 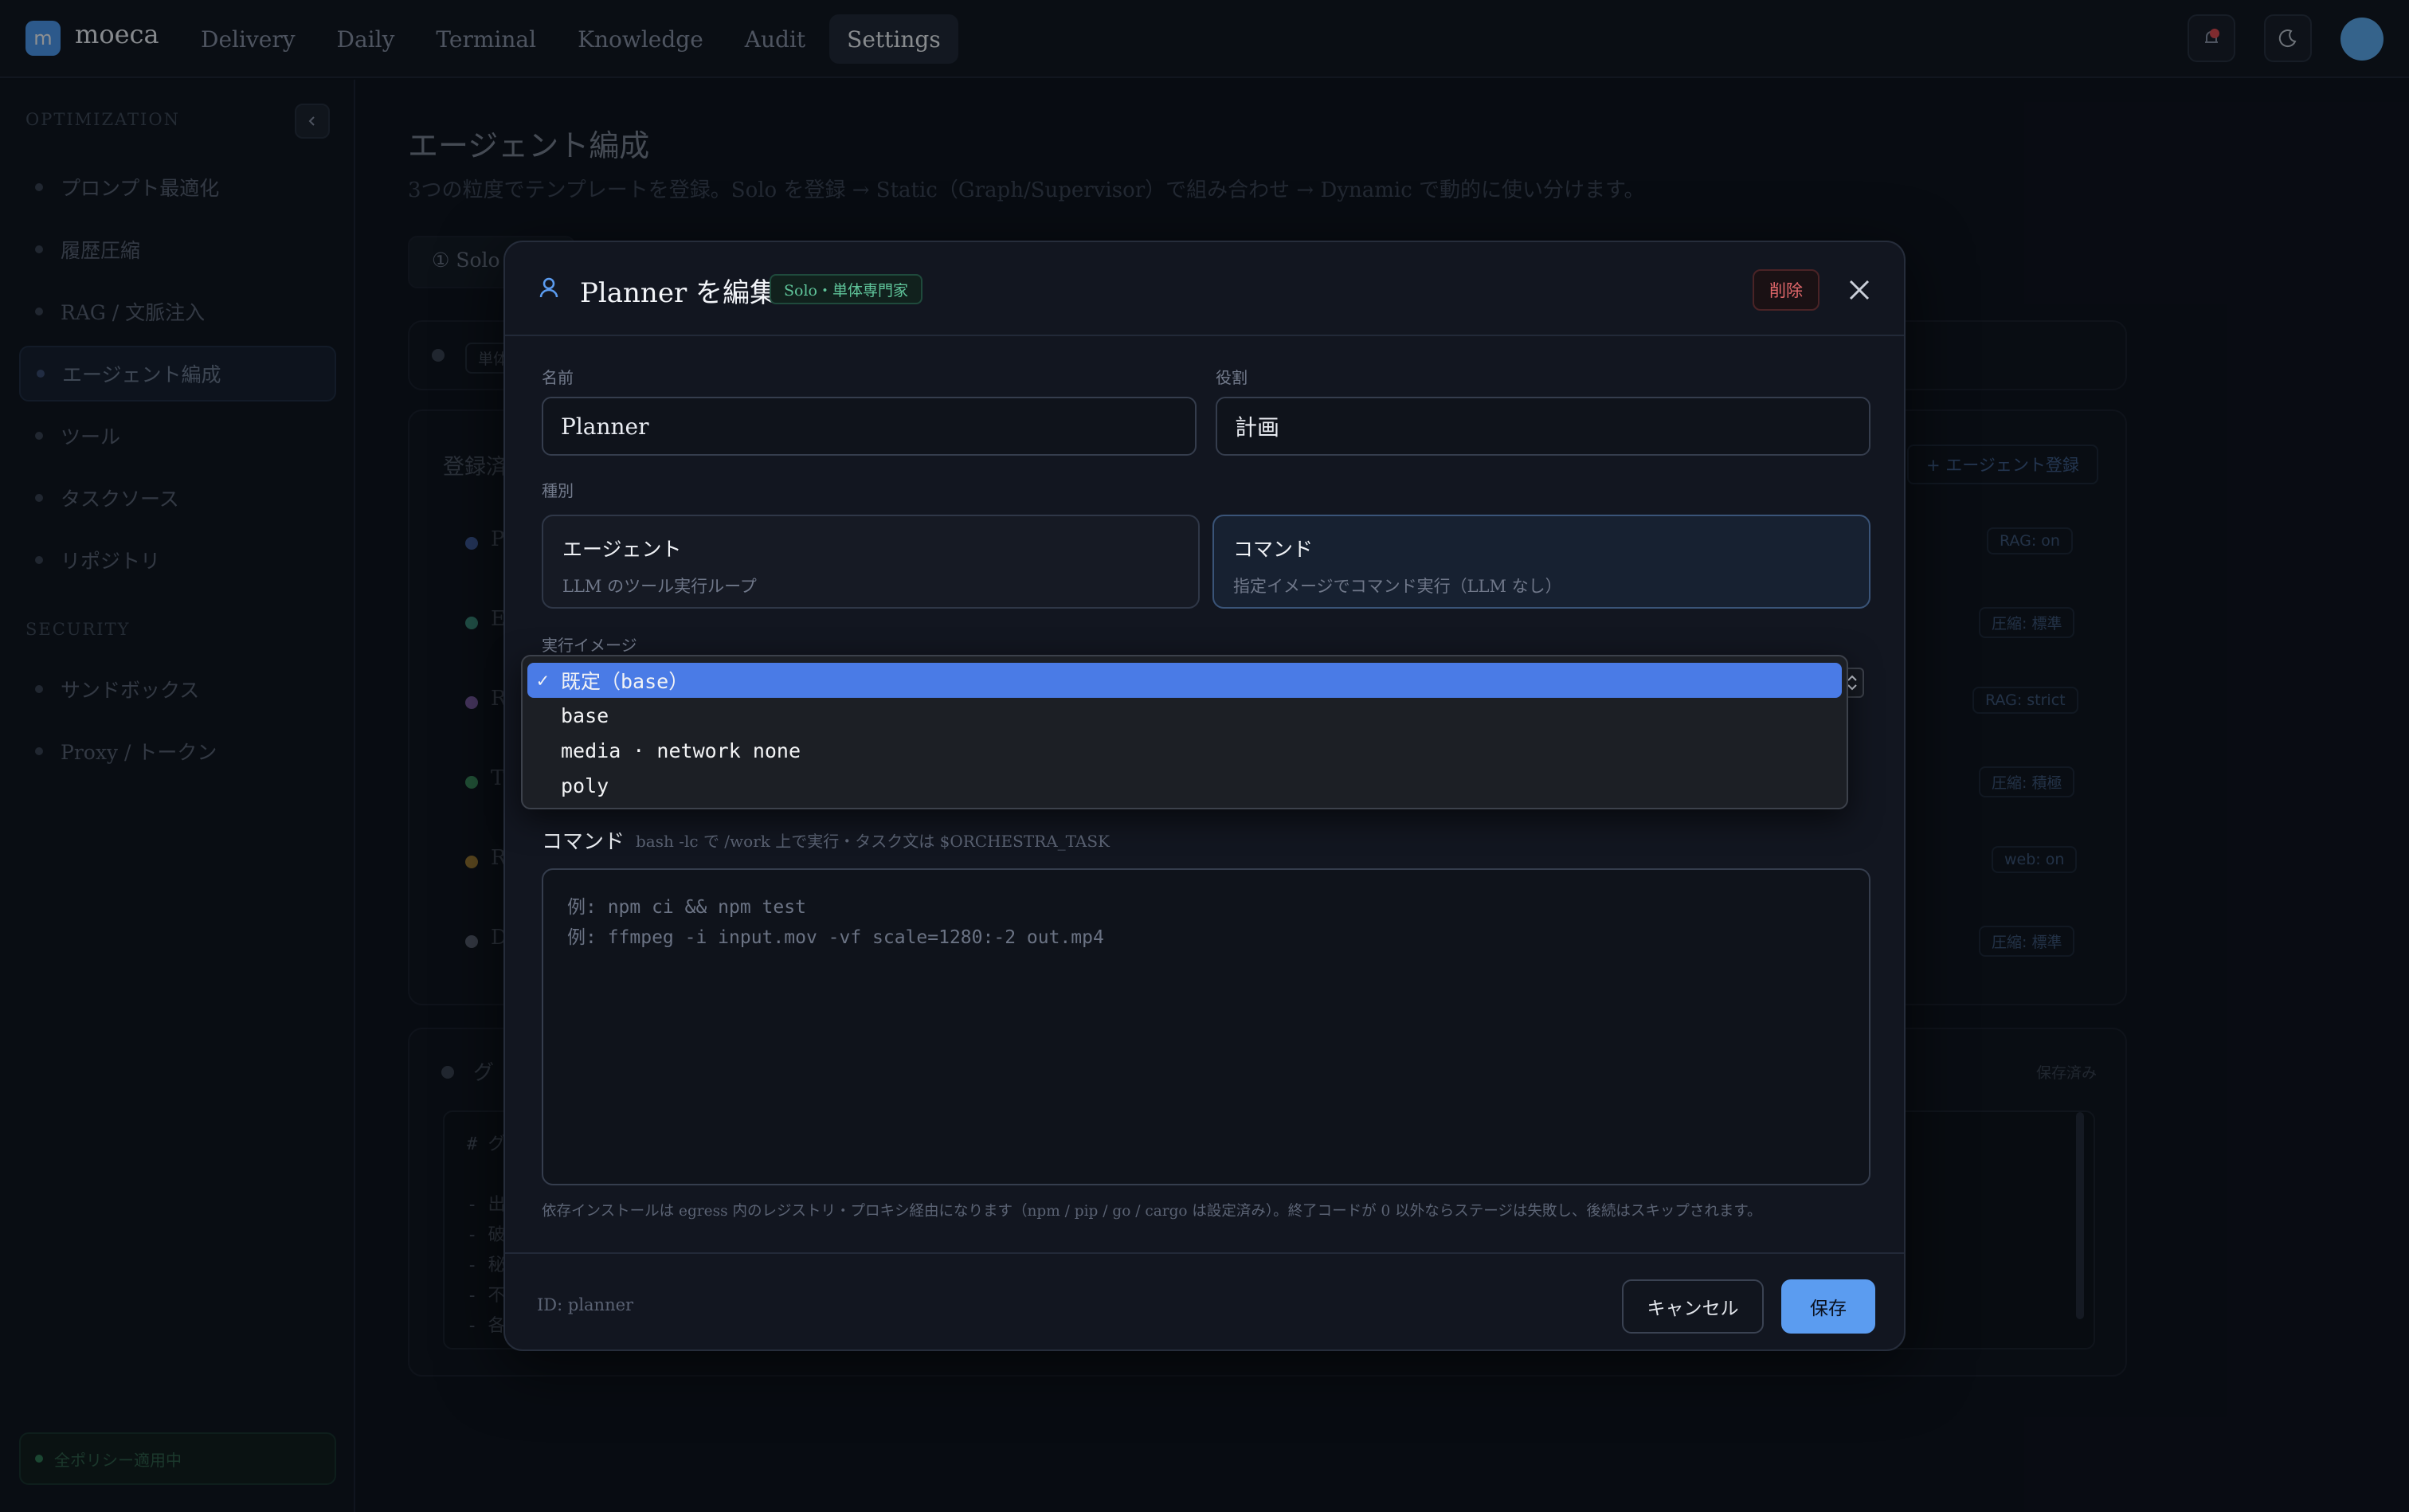 I want to click on kind-agent-description: LLM のツール実行ループ, so click(x=659, y=586).